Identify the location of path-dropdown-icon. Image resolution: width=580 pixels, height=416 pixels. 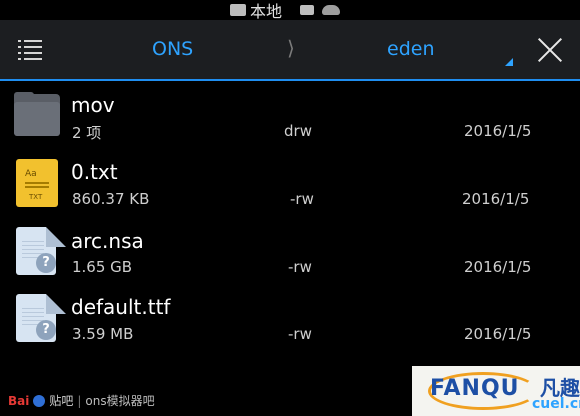
(509, 62).